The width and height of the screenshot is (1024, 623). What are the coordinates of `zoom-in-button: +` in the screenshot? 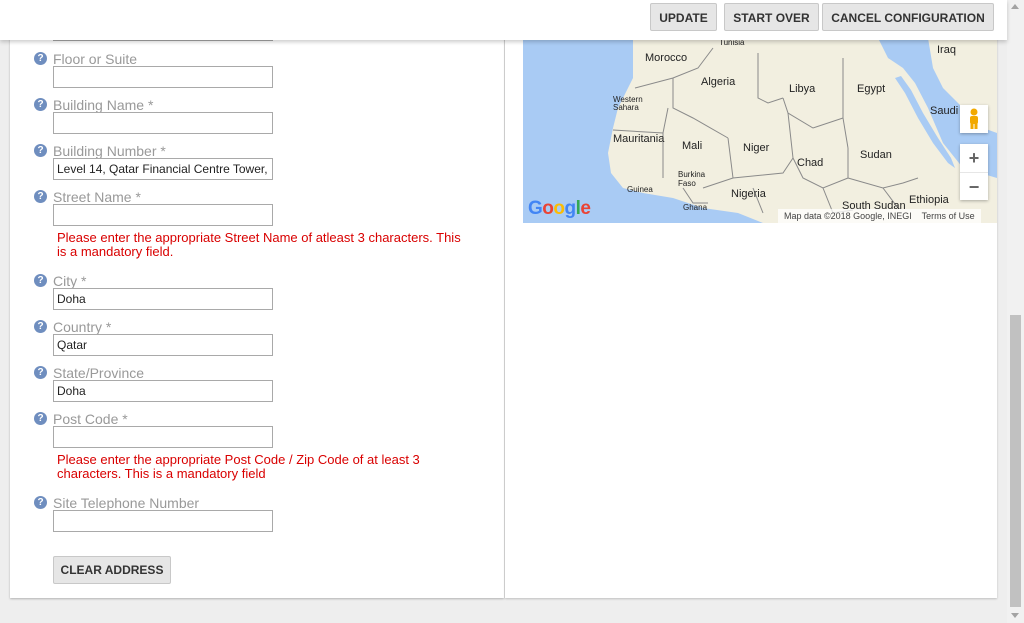 It's located at (974, 158).